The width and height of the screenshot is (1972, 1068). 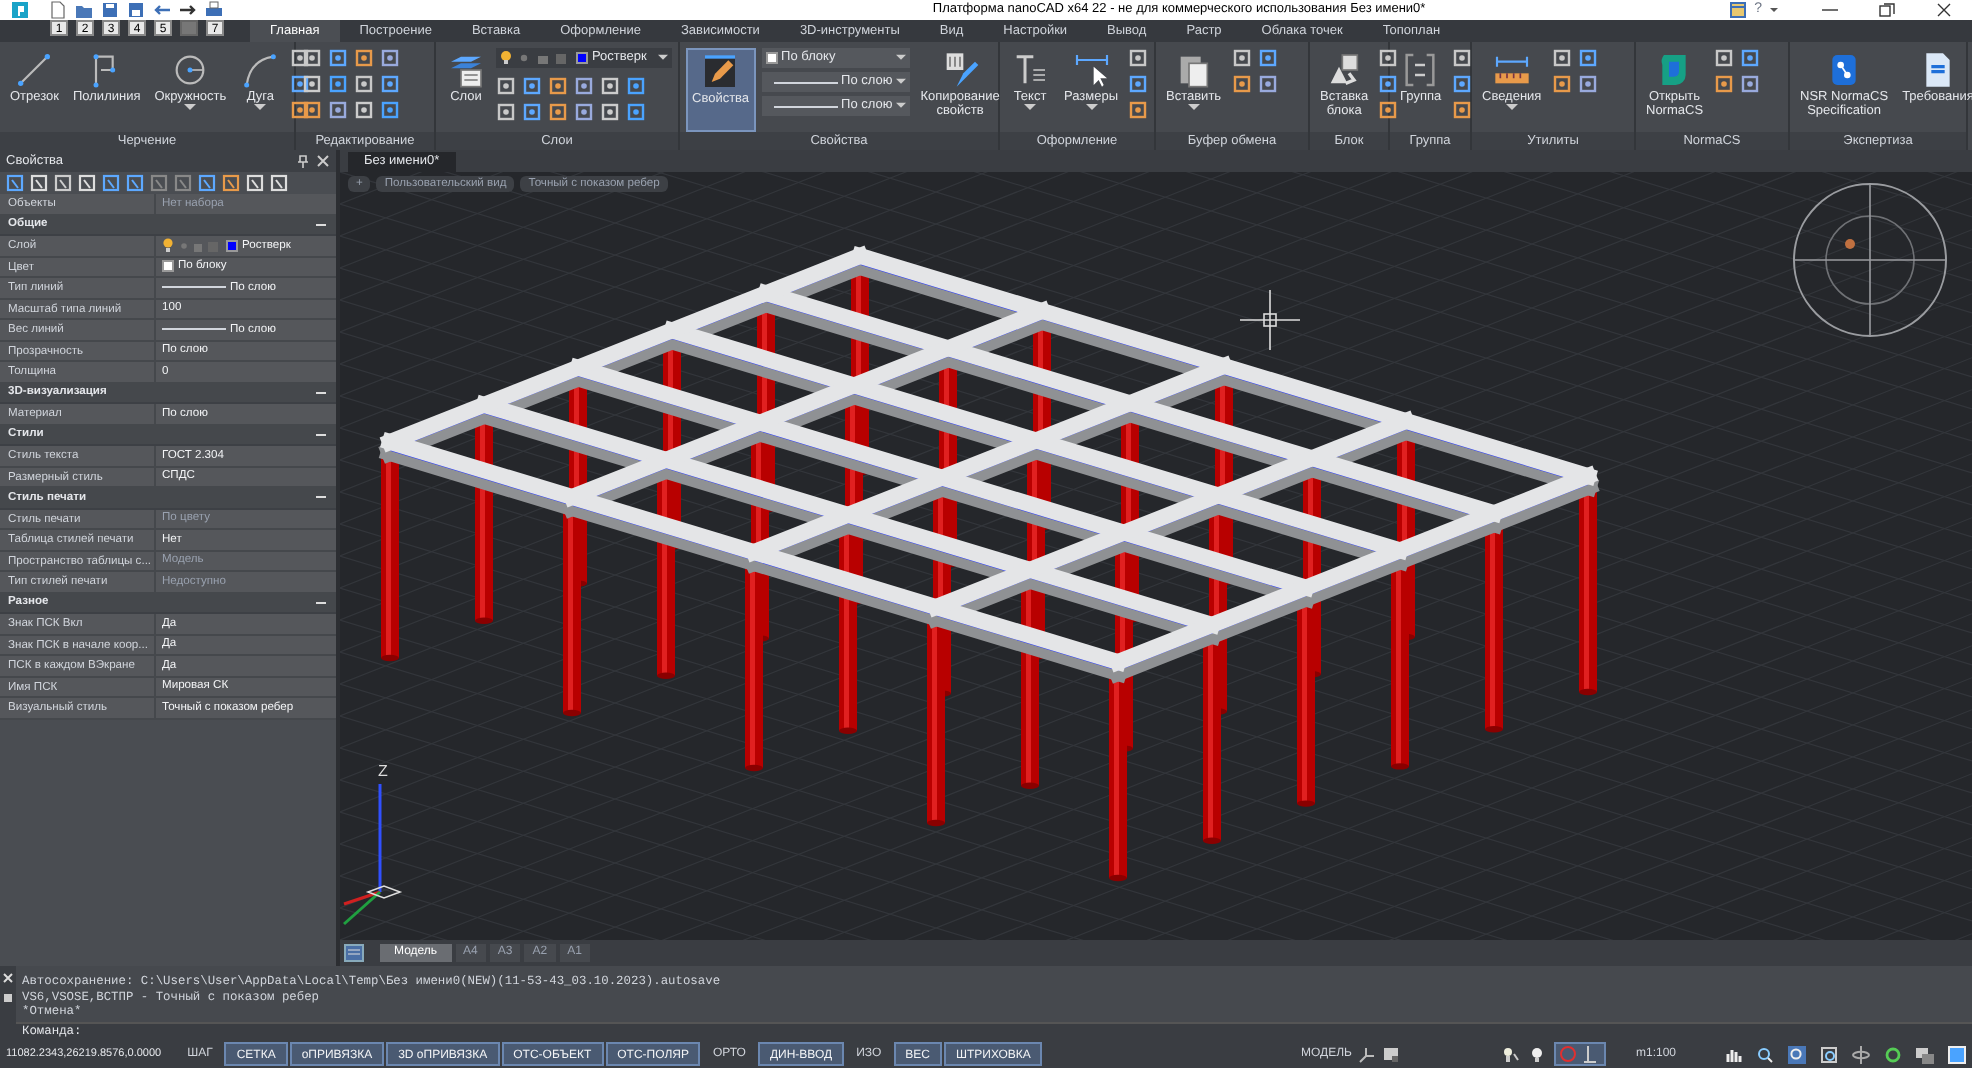 What do you see at coordinates (8, 998) in the screenshot?
I see `options-icon` at bounding box center [8, 998].